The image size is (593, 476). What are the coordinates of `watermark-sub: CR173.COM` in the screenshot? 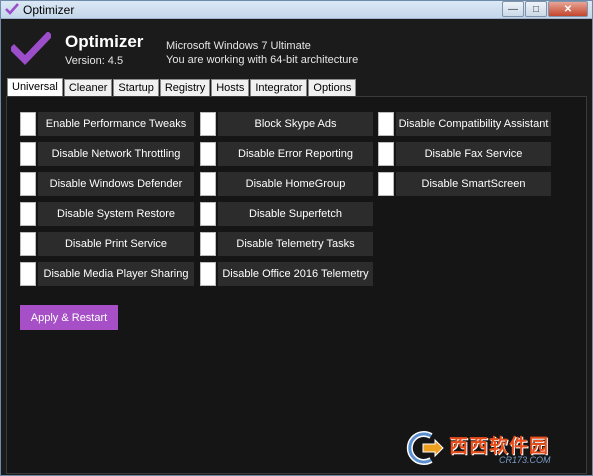 It's located at (525, 460).